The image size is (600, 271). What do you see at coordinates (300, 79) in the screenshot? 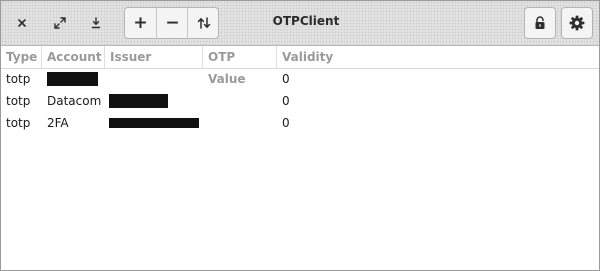
I see `table-row: totp 0` at bounding box center [300, 79].